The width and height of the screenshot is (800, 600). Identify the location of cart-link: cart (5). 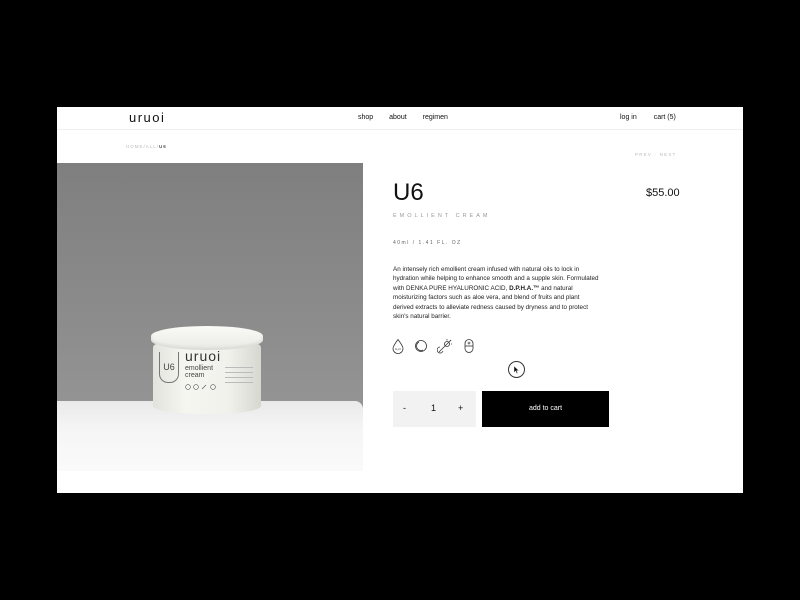
(665, 117).